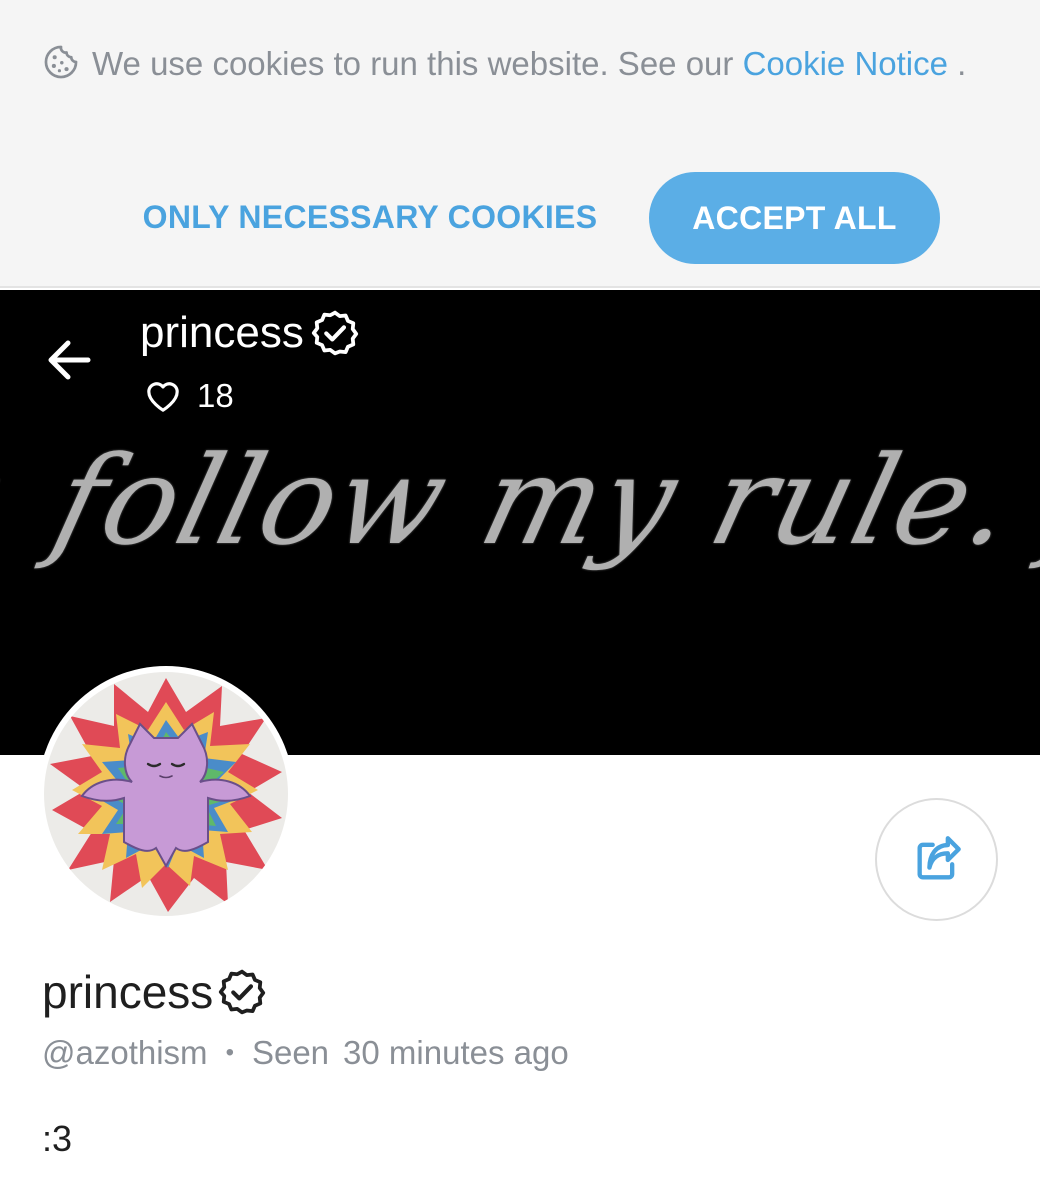 Image resolution: width=1040 pixels, height=1200 pixels. What do you see at coordinates (456, 1052) in the screenshot?
I see `last-seen-time: 30 minutes ago` at bounding box center [456, 1052].